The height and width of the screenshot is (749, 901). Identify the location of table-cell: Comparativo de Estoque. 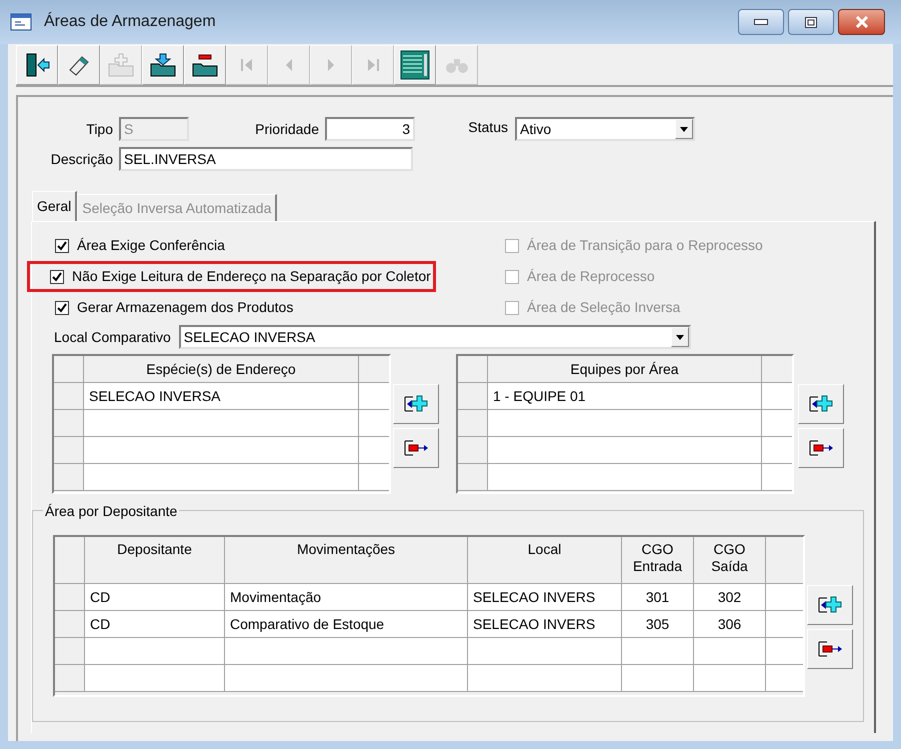
(346, 624).